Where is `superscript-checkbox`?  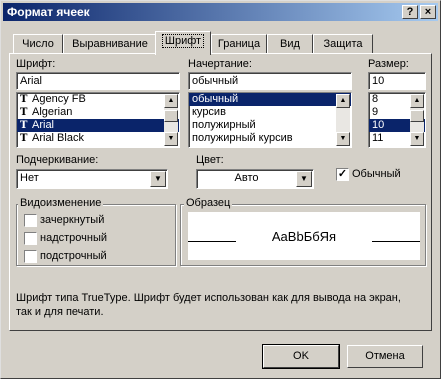 superscript-checkbox is located at coordinates (30, 238).